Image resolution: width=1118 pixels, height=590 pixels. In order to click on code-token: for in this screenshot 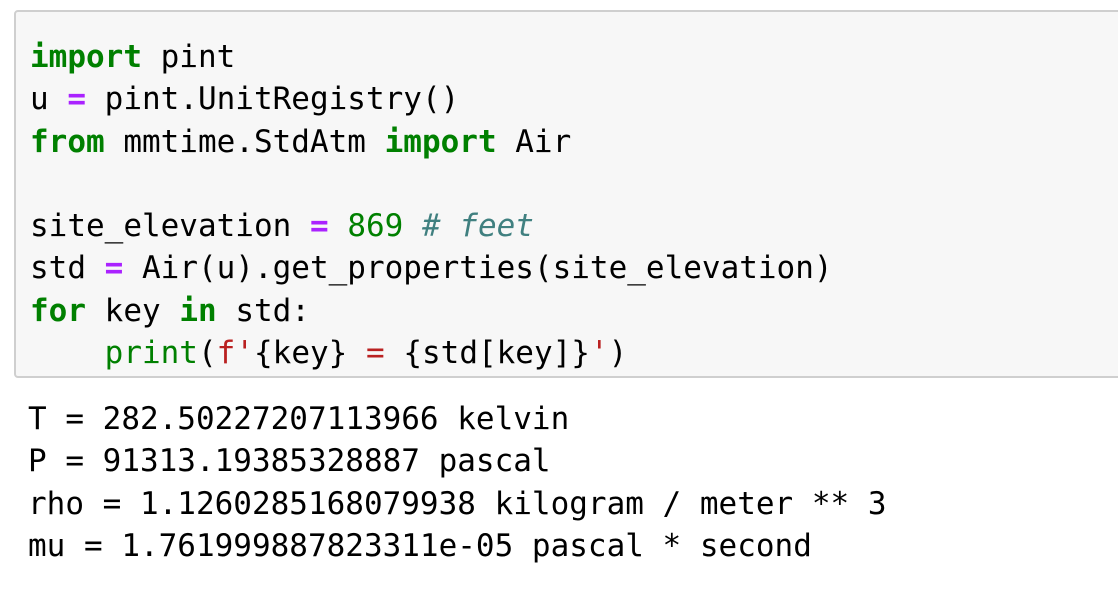, I will do `click(58, 310)`.